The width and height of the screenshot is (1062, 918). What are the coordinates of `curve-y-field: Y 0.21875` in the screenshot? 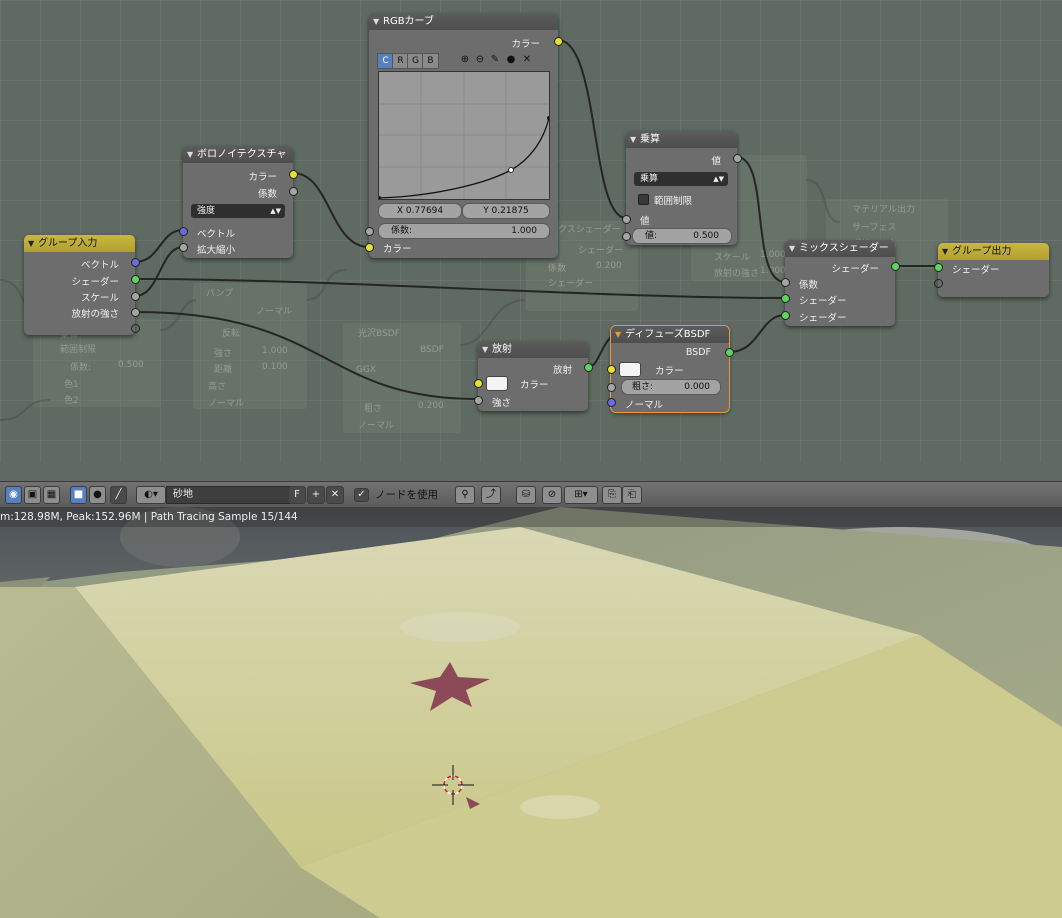 It's located at (506, 211).